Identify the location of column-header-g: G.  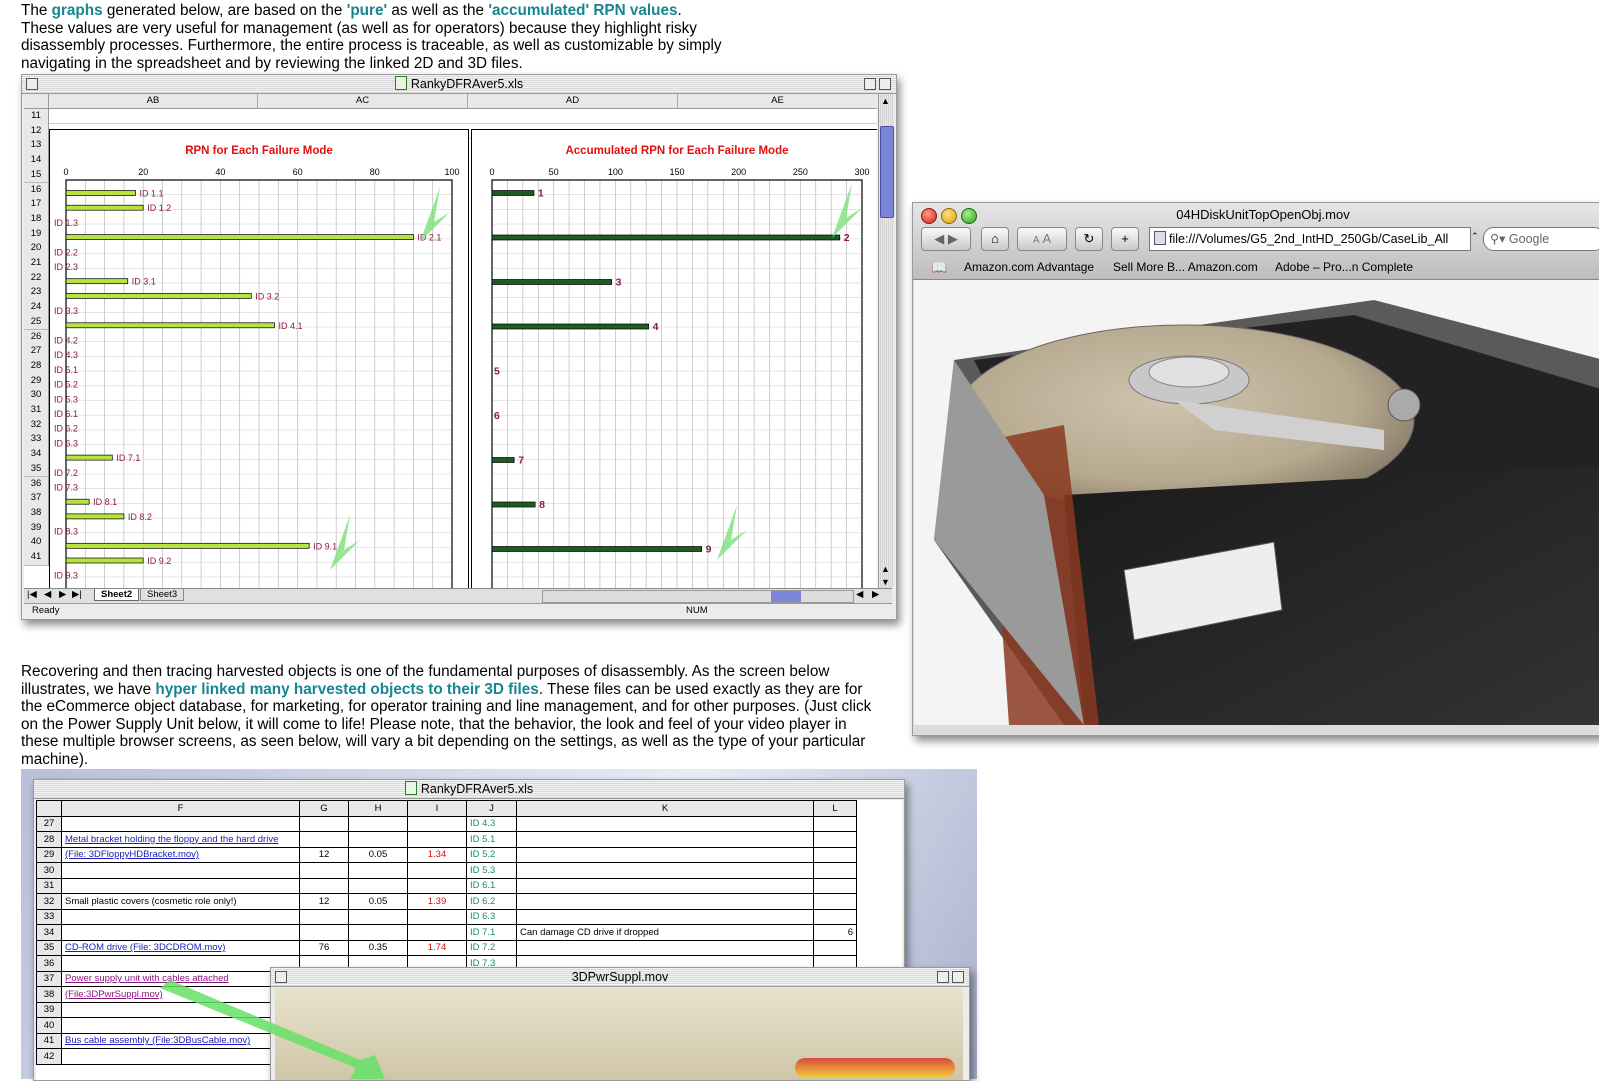
(324, 808).